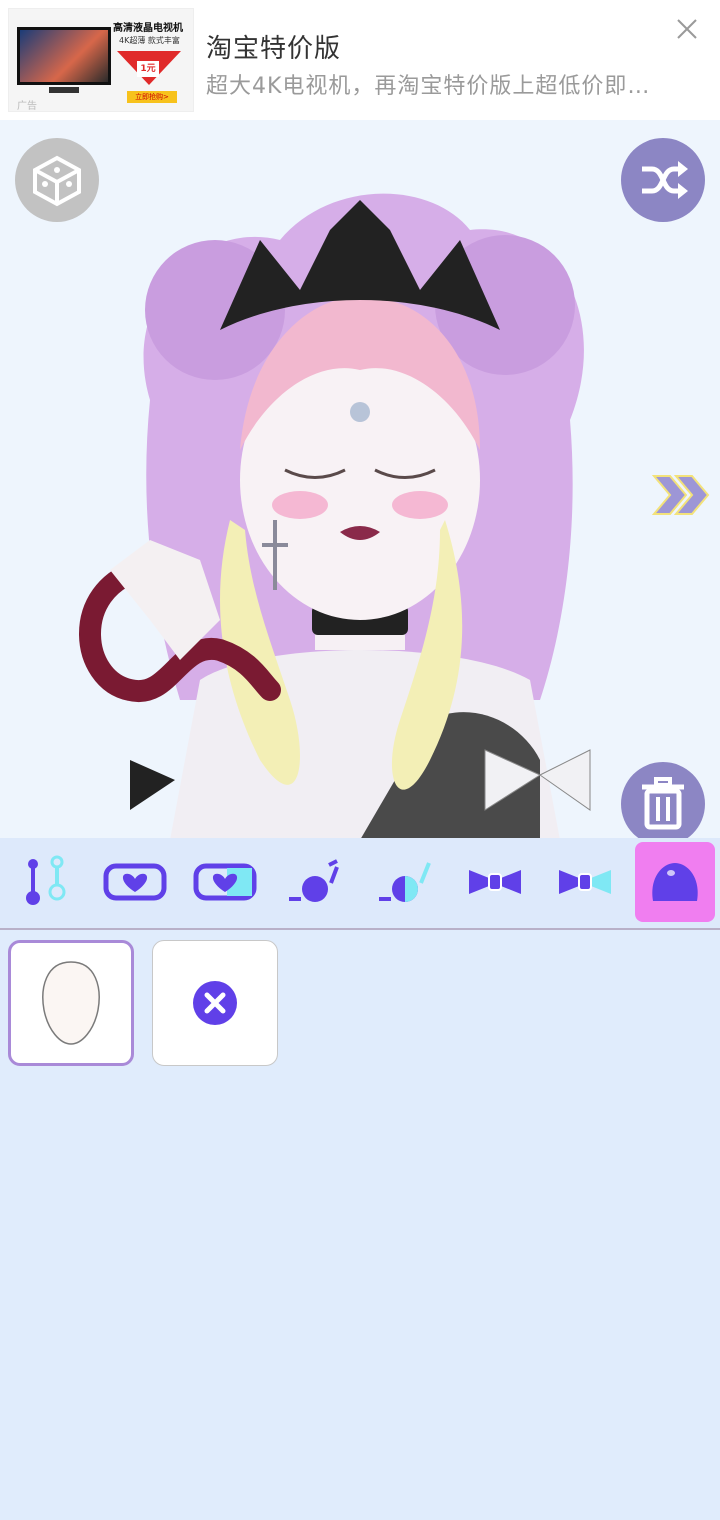  What do you see at coordinates (27, 106) in the screenshot?
I see `ad-tag: 广告` at bounding box center [27, 106].